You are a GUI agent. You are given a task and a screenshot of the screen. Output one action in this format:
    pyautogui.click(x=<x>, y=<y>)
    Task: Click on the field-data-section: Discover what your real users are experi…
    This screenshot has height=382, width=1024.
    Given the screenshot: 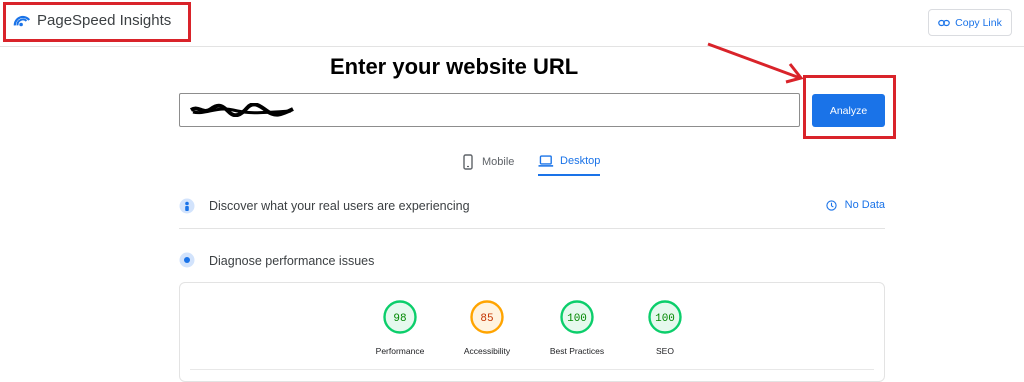 What is the action you would take?
    pyautogui.click(x=532, y=210)
    